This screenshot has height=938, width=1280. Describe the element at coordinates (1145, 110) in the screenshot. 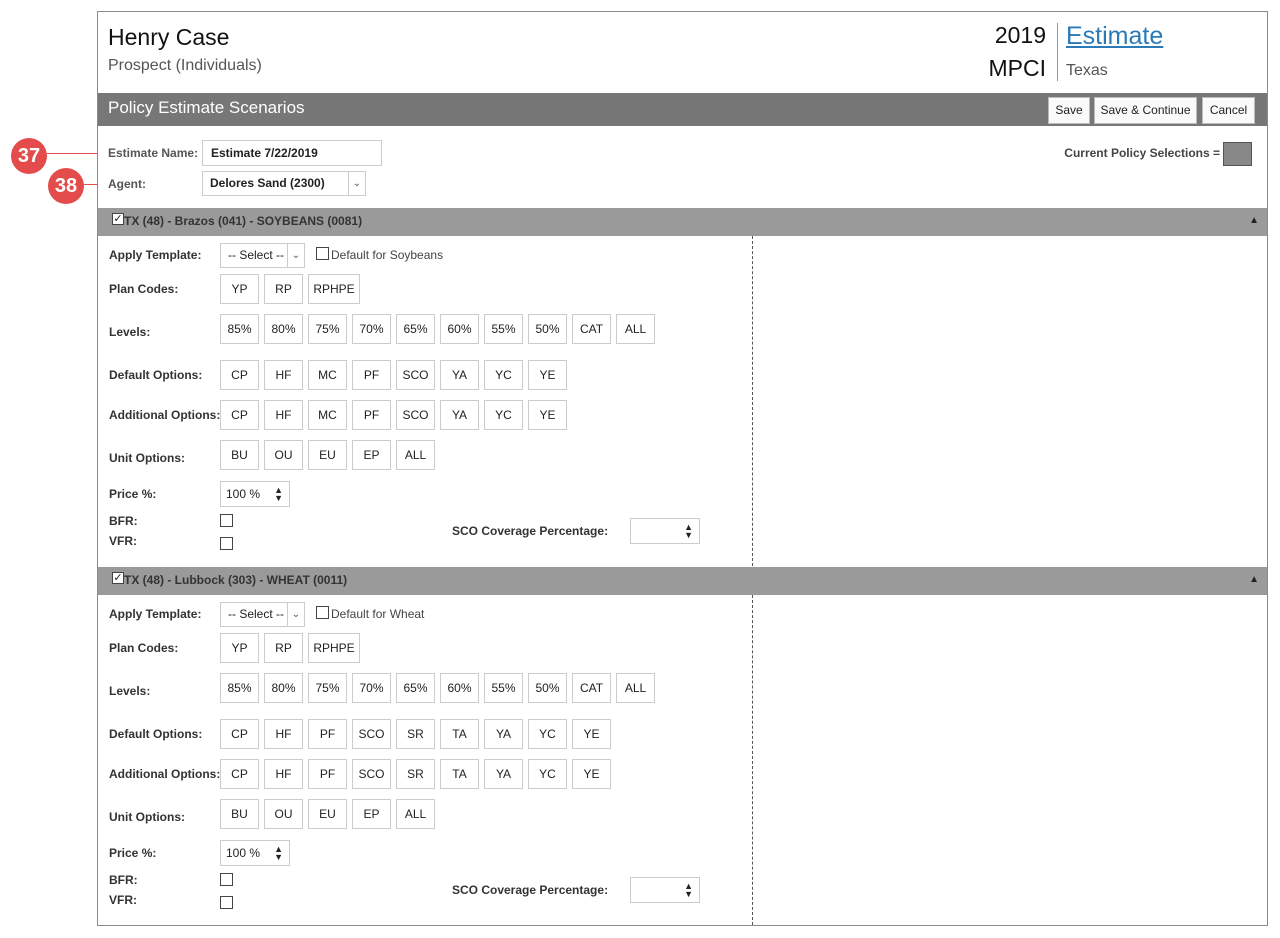

I see `save-continue-button: Save & Continue` at that location.